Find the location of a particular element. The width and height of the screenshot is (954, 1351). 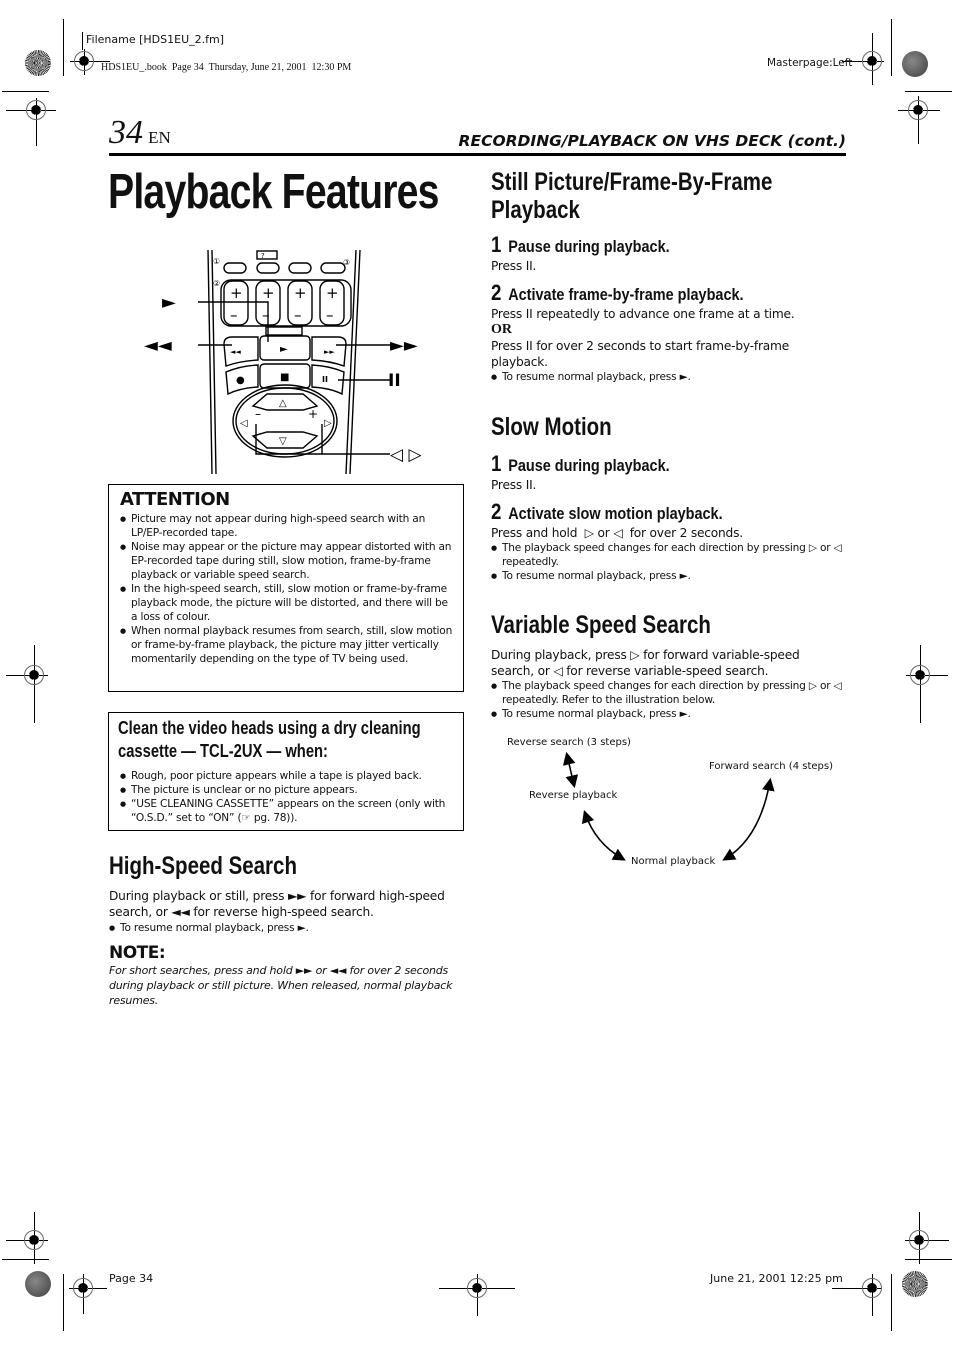

slow-step-1: 1 Pause during playback. is located at coordinates (642, 464).